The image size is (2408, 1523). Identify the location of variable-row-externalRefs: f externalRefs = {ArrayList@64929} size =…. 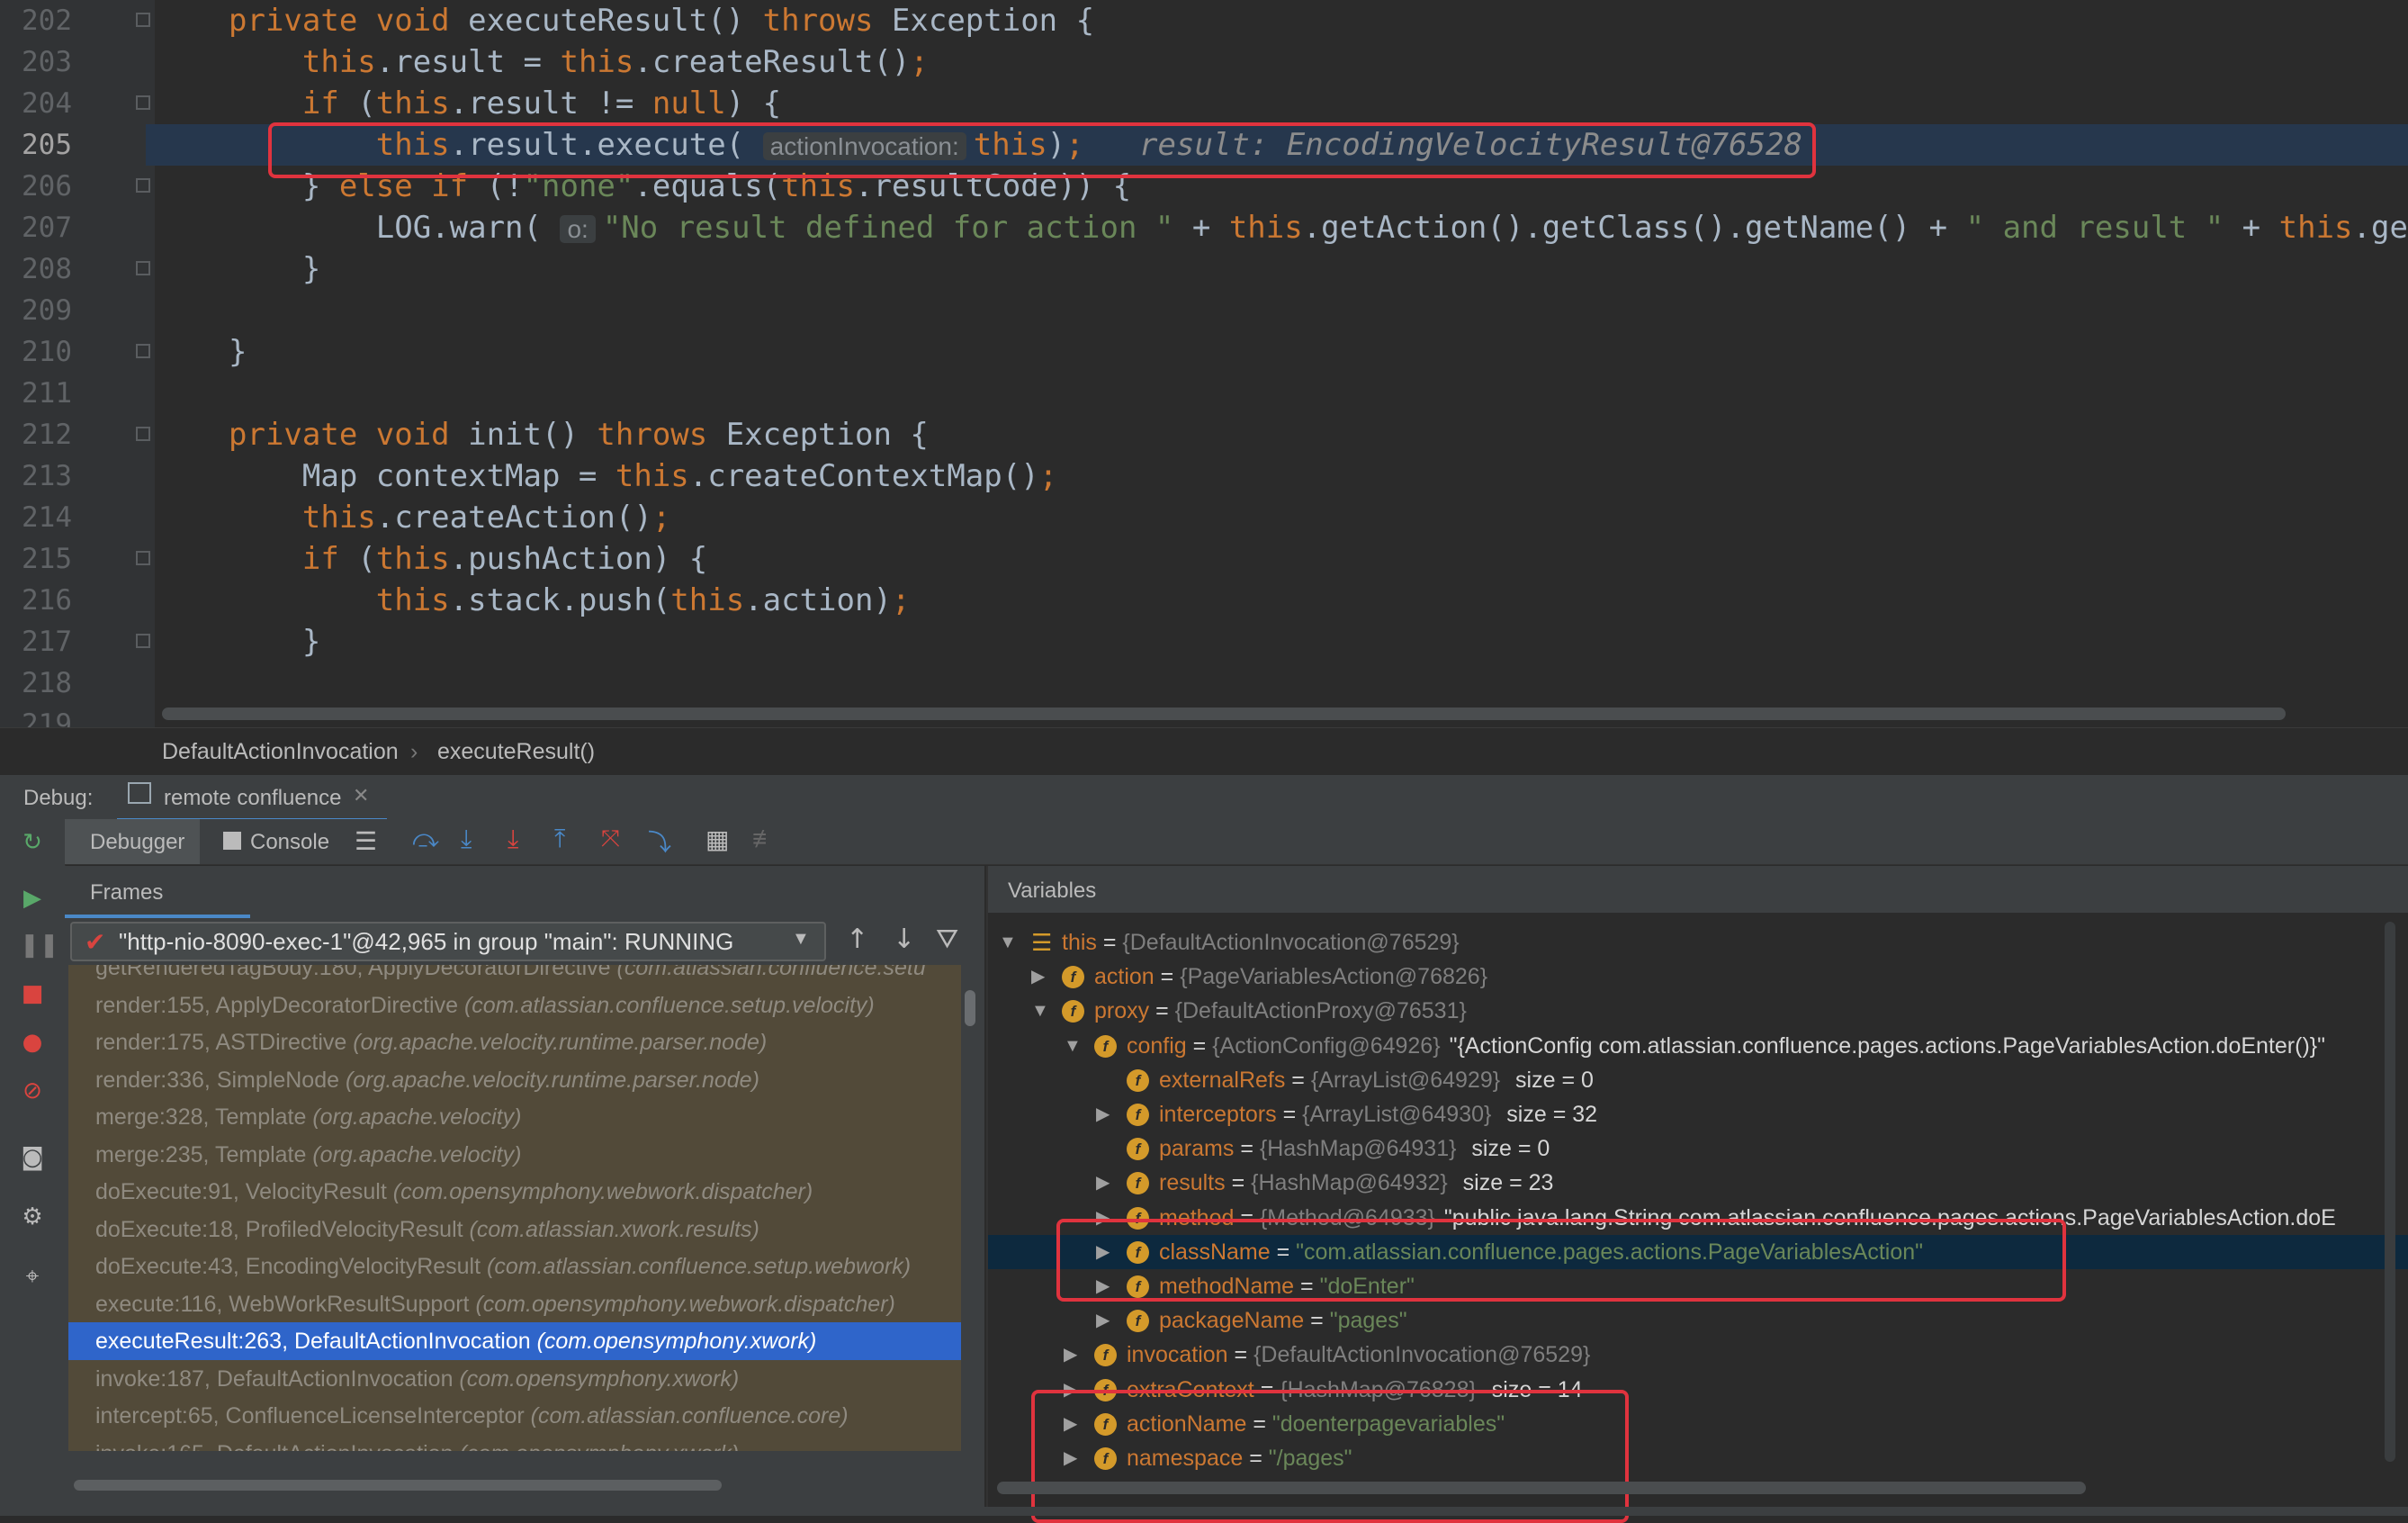
(1698, 1080).